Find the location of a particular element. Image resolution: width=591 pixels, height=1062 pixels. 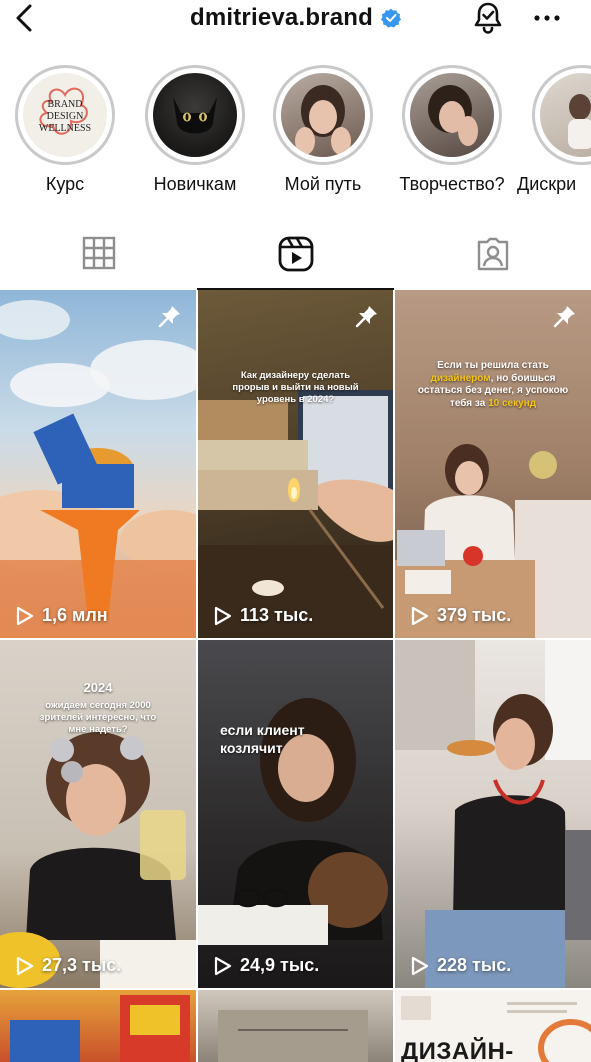

view-count-text: 24,9 тыс. is located at coordinates (280, 965).